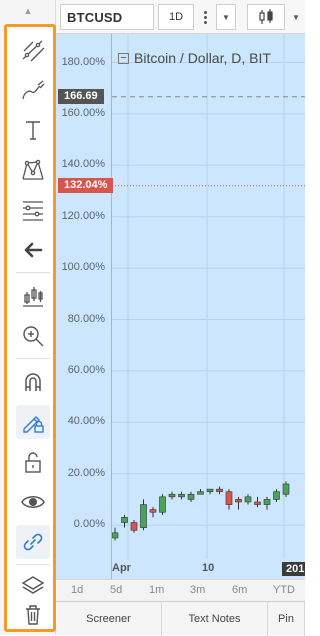 The width and height of the screenshot is (320, 636). I want to click on candles-icon, so click(266, 17).